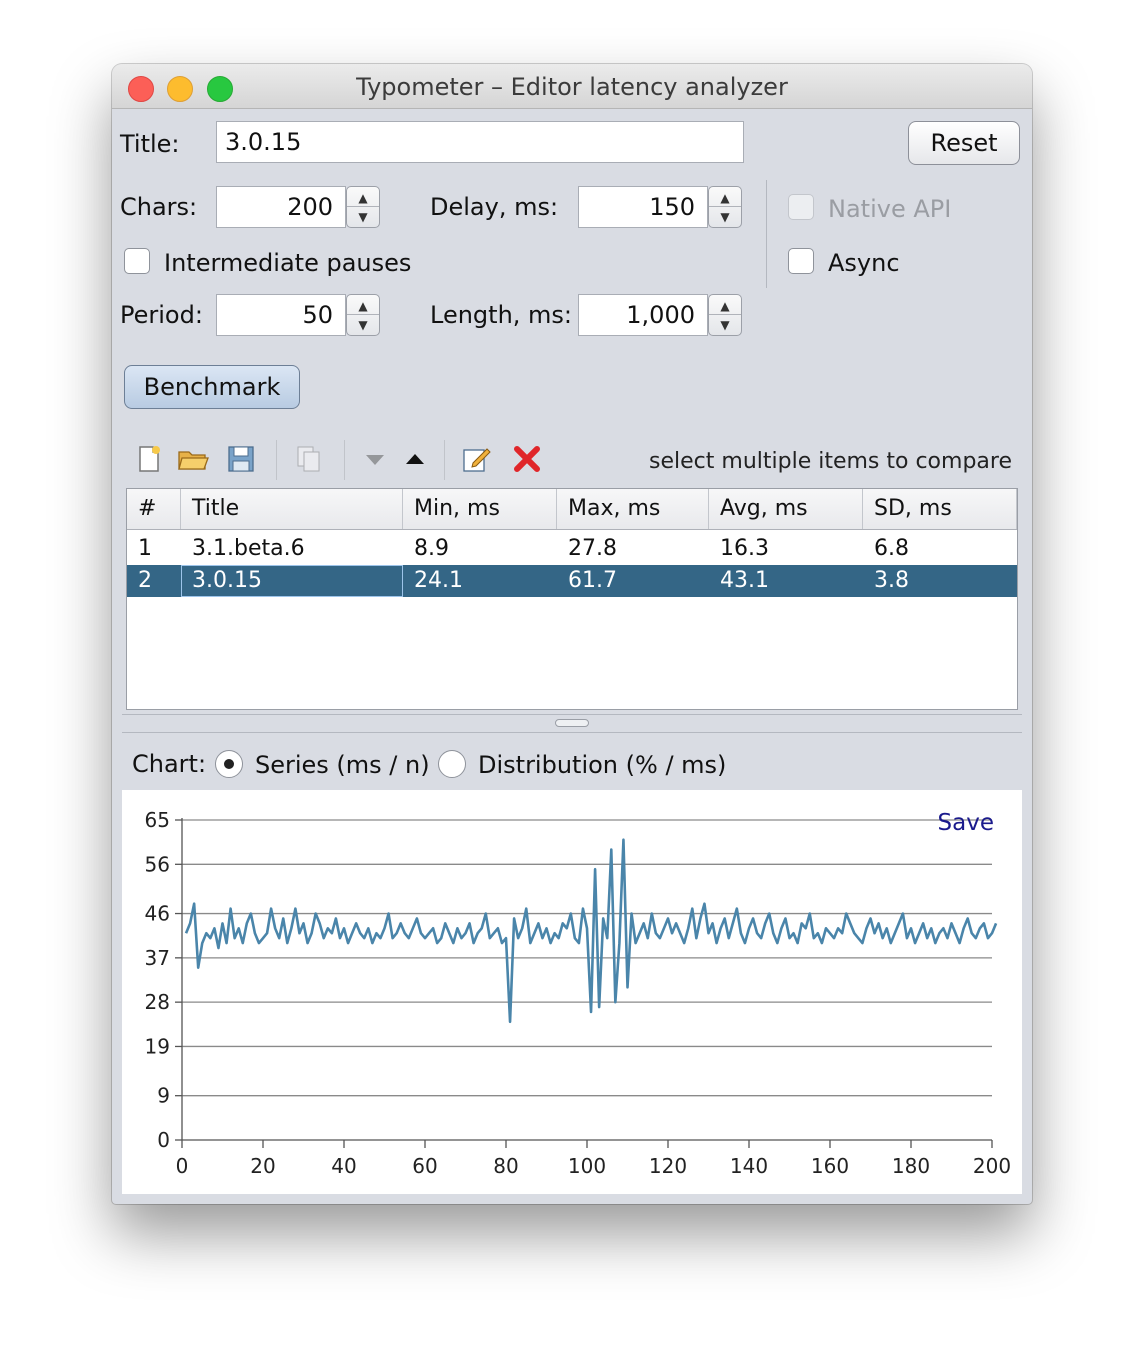 The image size is (1144, 1364). What do you see at coordinates (281, 315) in the screenshot?
I see `period-input: 50` at bounding box center [281, 315].